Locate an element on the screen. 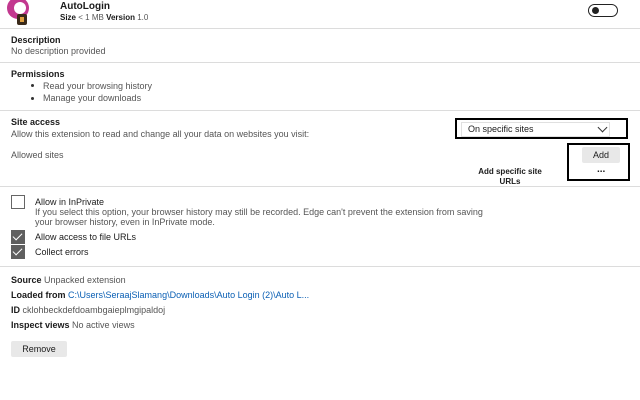 The height and width of the screenshot is (400, 640). version-label: Version is located at coordinates (120, 17).